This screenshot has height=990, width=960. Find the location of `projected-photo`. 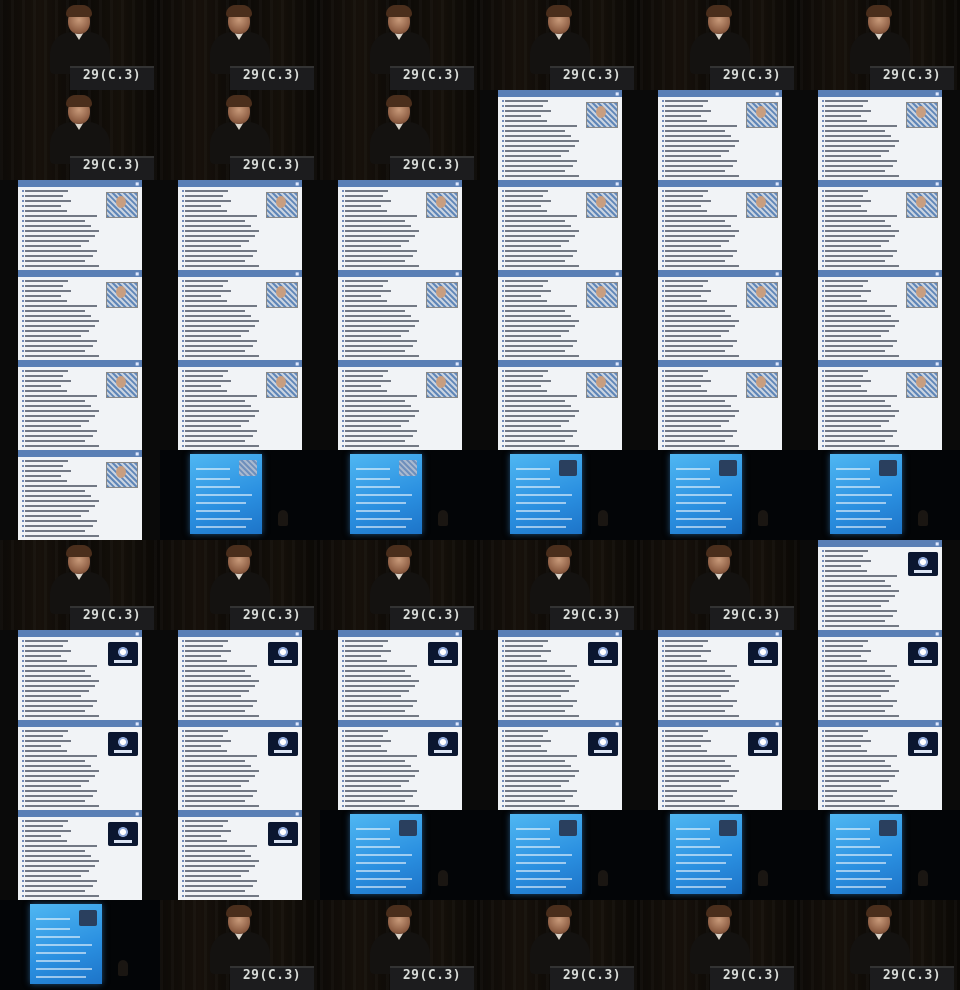

projected-photo is located at coordinates (248, 468).